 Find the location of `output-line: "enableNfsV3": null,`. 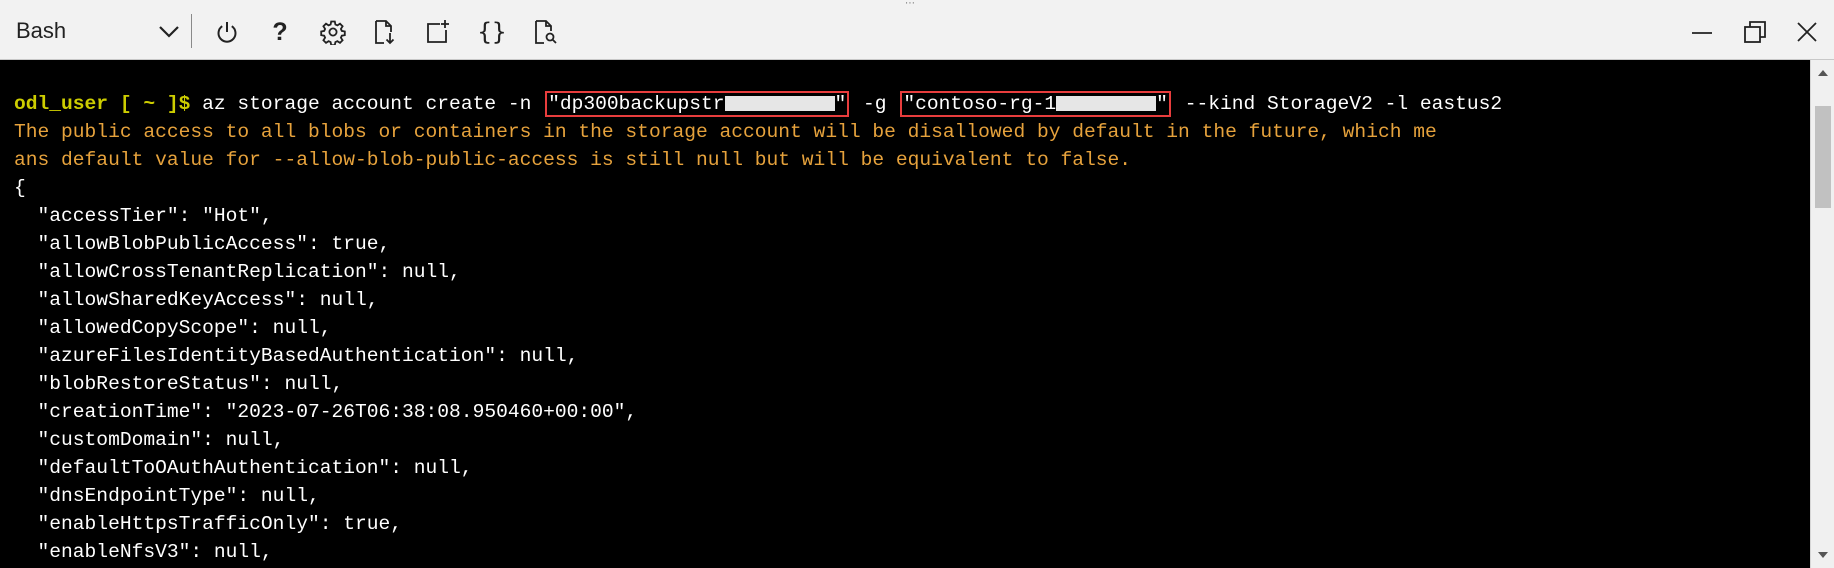

output-line: "enableNfsV3": null, is located at coordinates (143, 552).